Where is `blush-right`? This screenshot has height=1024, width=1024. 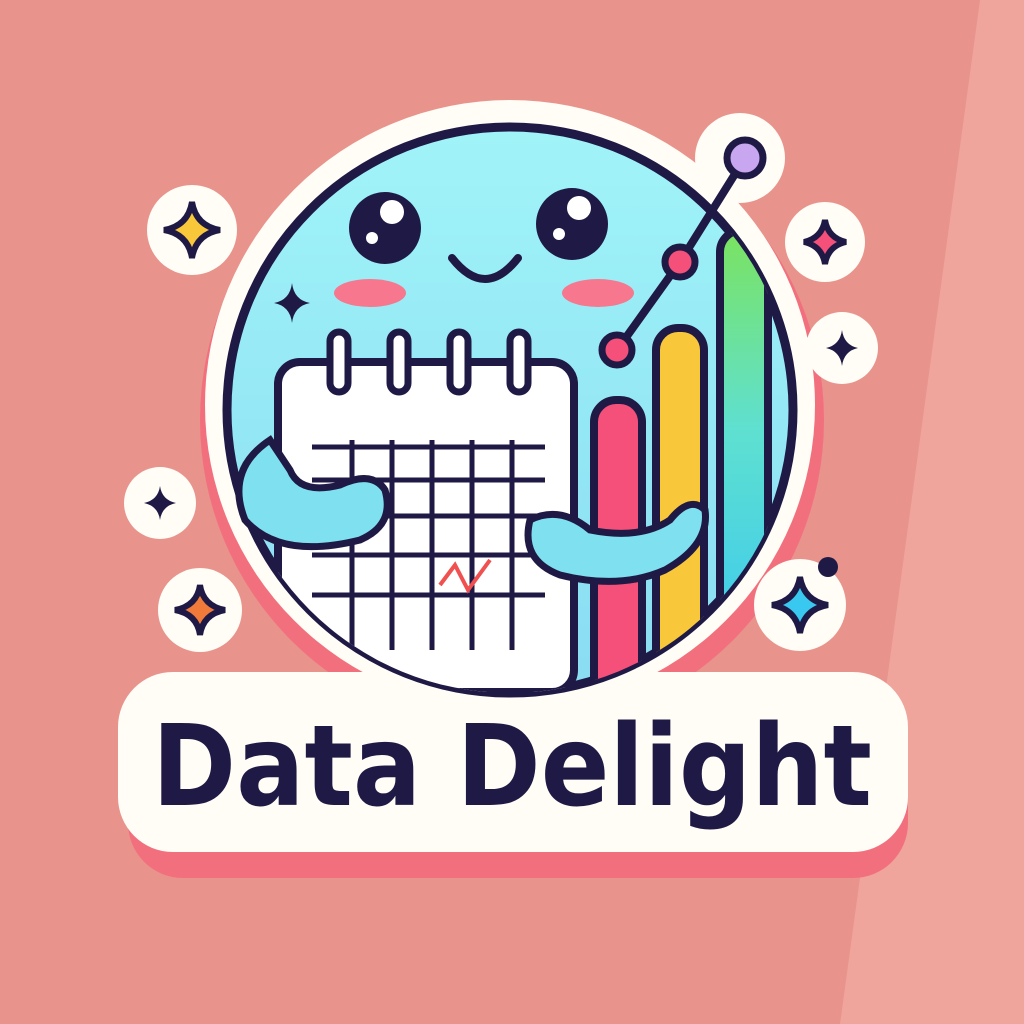 blush-right is located at coordinates (598, 293).